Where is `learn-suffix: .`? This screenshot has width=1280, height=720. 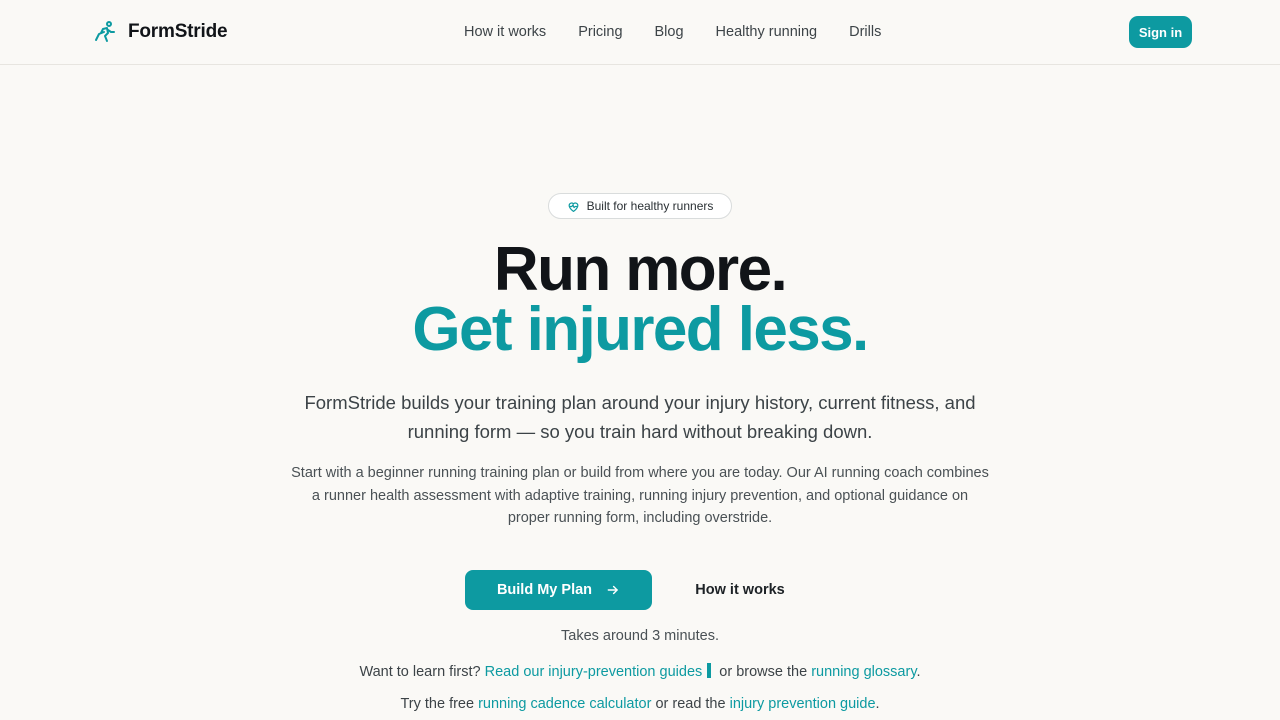
learn-suffix: . is located at coordinates (918, 672).